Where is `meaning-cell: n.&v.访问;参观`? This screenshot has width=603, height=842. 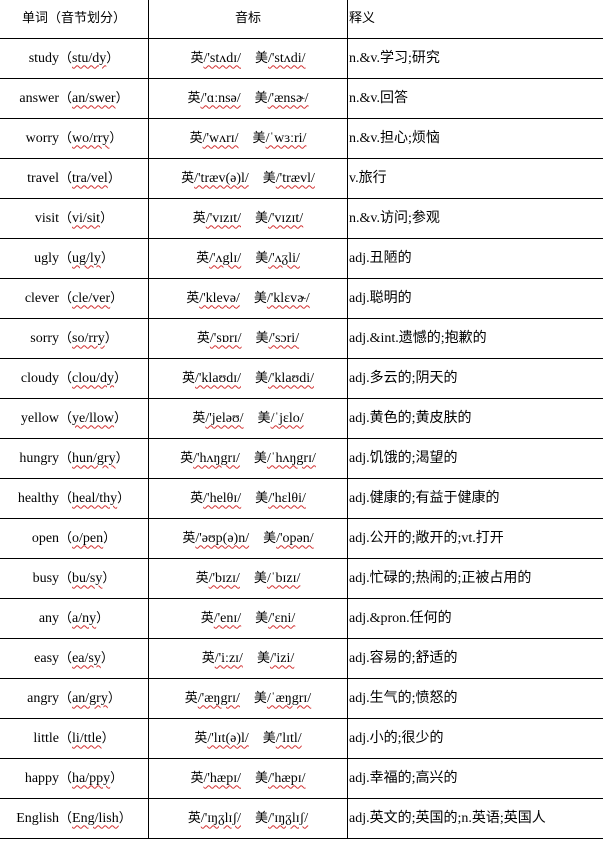
meaning-cell: n.&v.访问;参观 is located at coordinates (475, 218).